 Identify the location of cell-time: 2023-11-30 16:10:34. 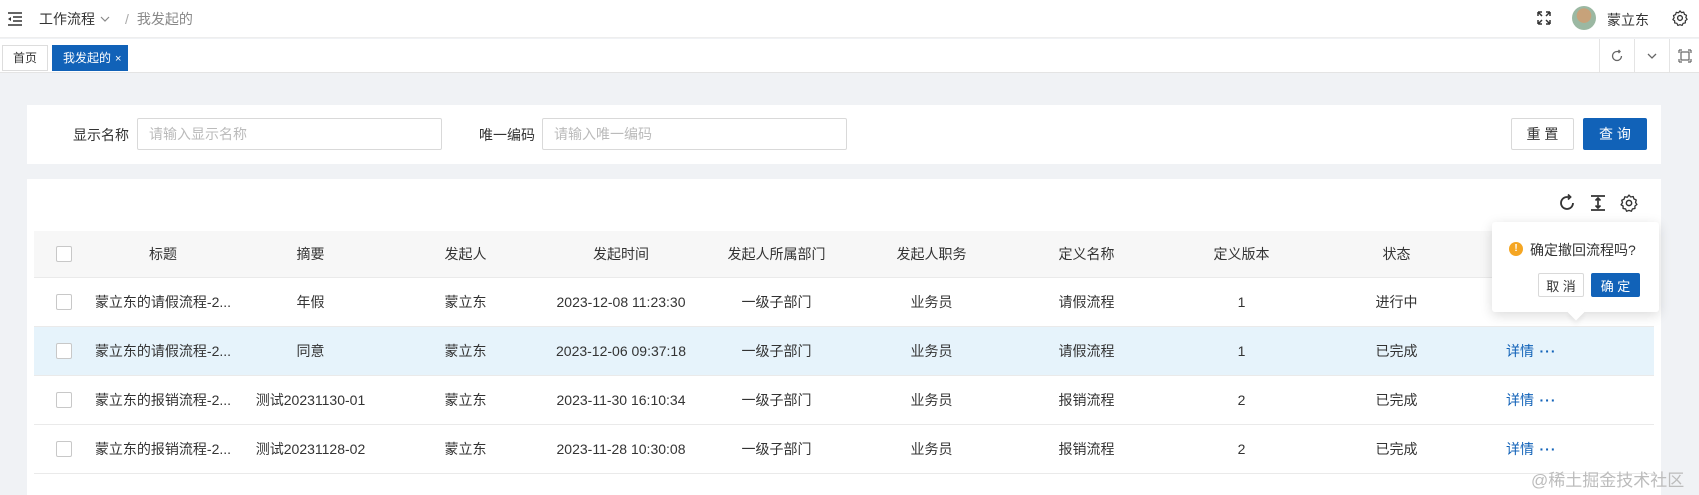
(621, 400).